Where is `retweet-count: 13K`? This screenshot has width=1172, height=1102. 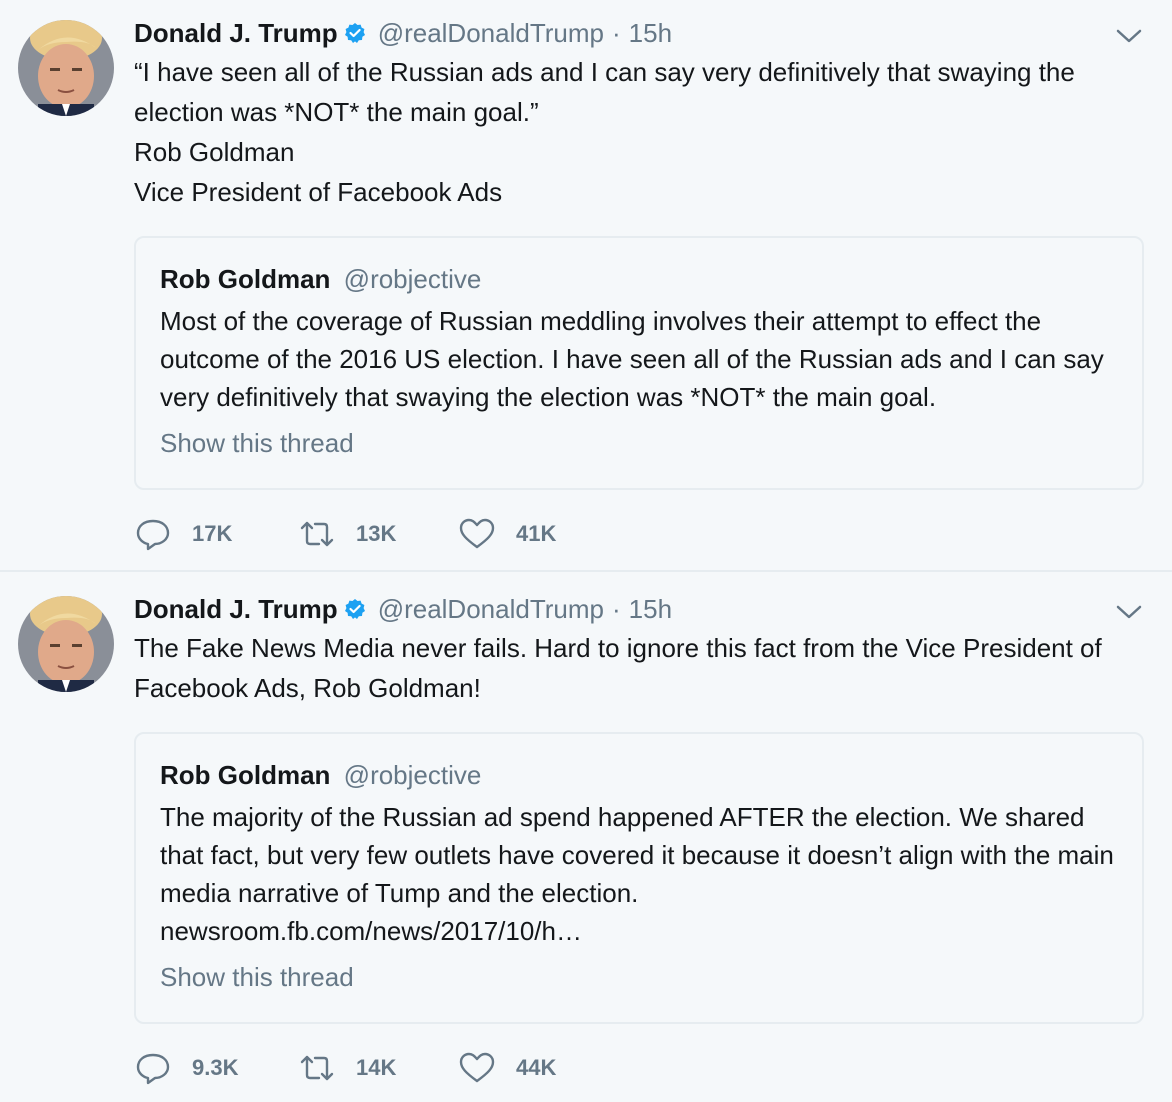
retweet-count: 13K is located at coordinates (376, 533).